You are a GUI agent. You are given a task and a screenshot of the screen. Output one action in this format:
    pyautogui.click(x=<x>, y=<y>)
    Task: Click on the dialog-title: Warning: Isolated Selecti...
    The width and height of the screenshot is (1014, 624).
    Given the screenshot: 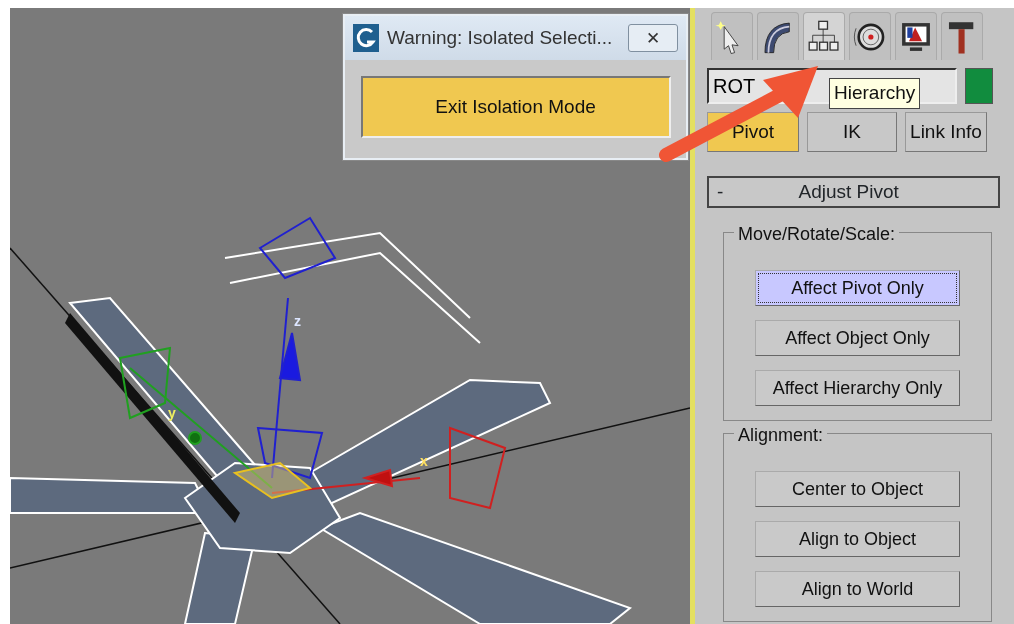 What is the action you would take?
    pyautogui.click(x=500, y=37)
    